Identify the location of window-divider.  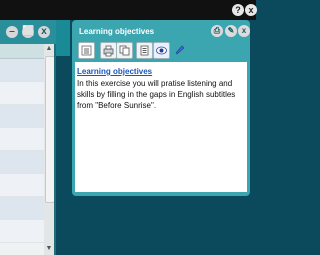
(55, 149).